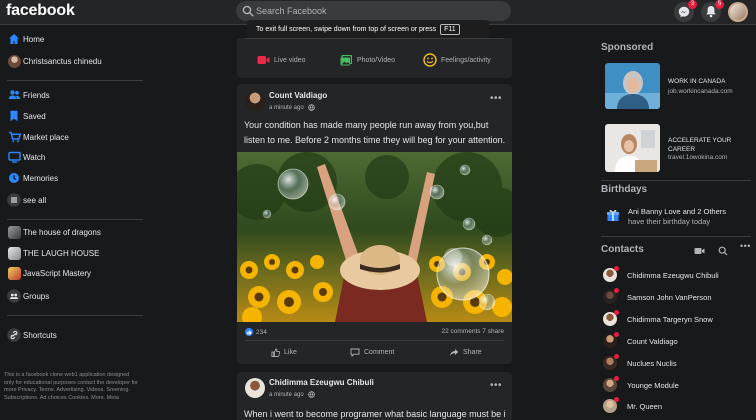 This screenshot has width=756, height=420. Describe the element at coordinates (72, 178) in the screenshot. I see `sidebar-item-memories: Memories` at that location.